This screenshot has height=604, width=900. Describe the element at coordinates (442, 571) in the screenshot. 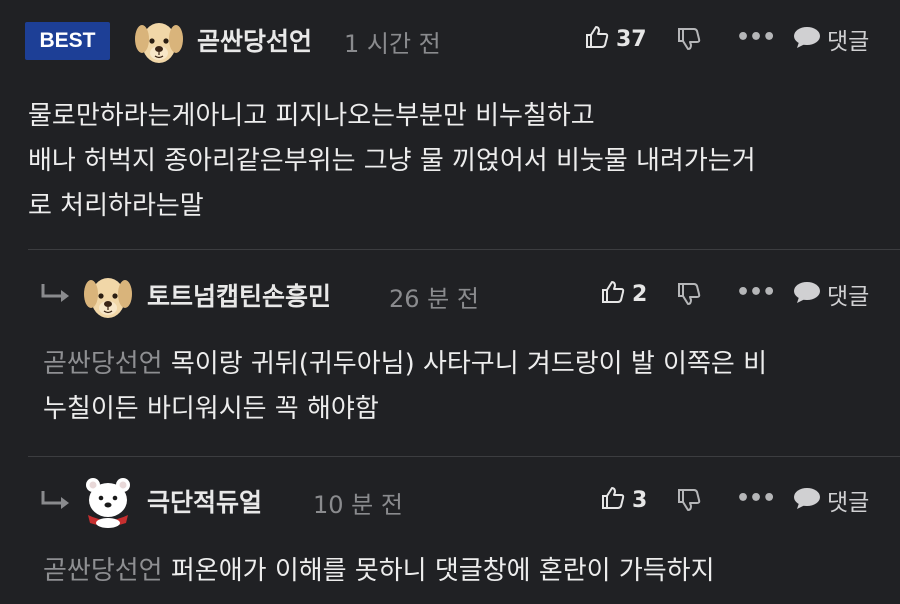

I see `comment-line-text: 퍼온애가 이해를 못하니 댓글창에 혼란이 가득하지` at that location.